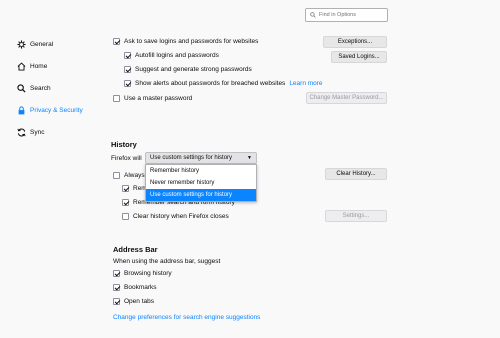 The height and width of the screenshot is (338, 500). I want to click on master-password-label: Use a master password, so click(158, 98).